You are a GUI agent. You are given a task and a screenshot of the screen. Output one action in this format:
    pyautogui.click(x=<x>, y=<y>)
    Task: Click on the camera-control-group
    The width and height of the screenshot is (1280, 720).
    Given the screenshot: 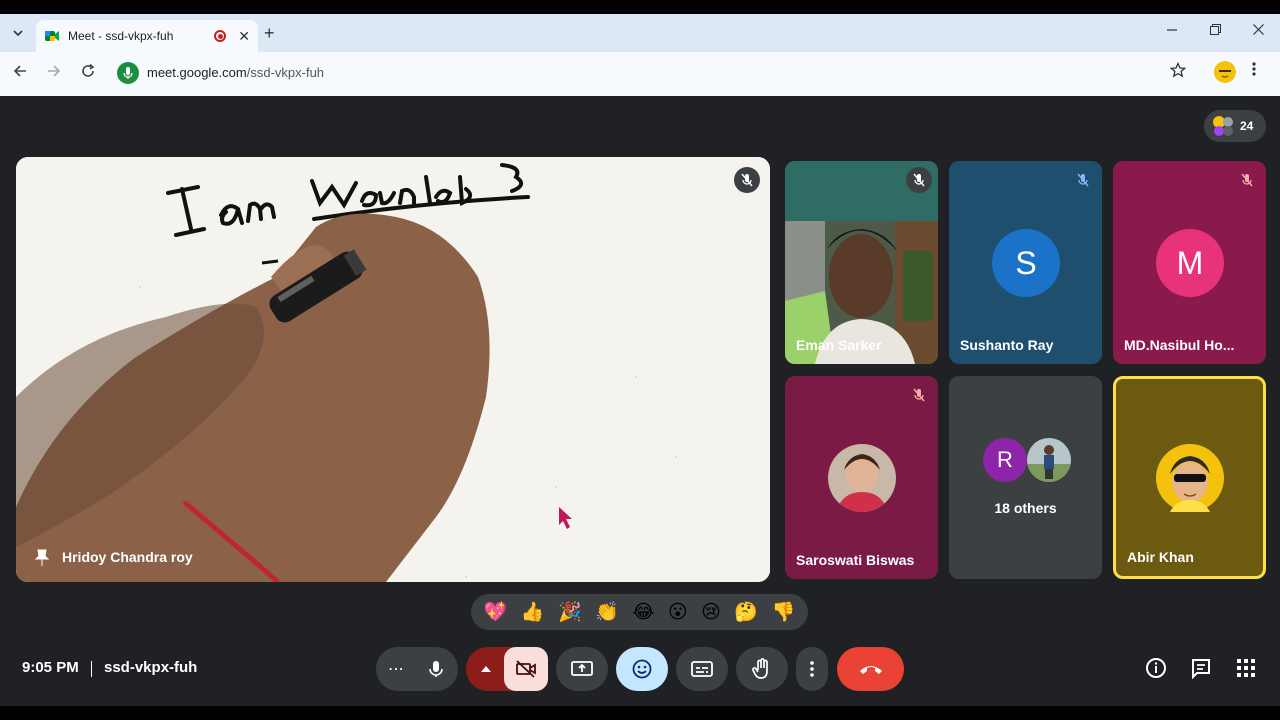 What is the action you would take?
    pyautogui.click(x=507, y=669)
    